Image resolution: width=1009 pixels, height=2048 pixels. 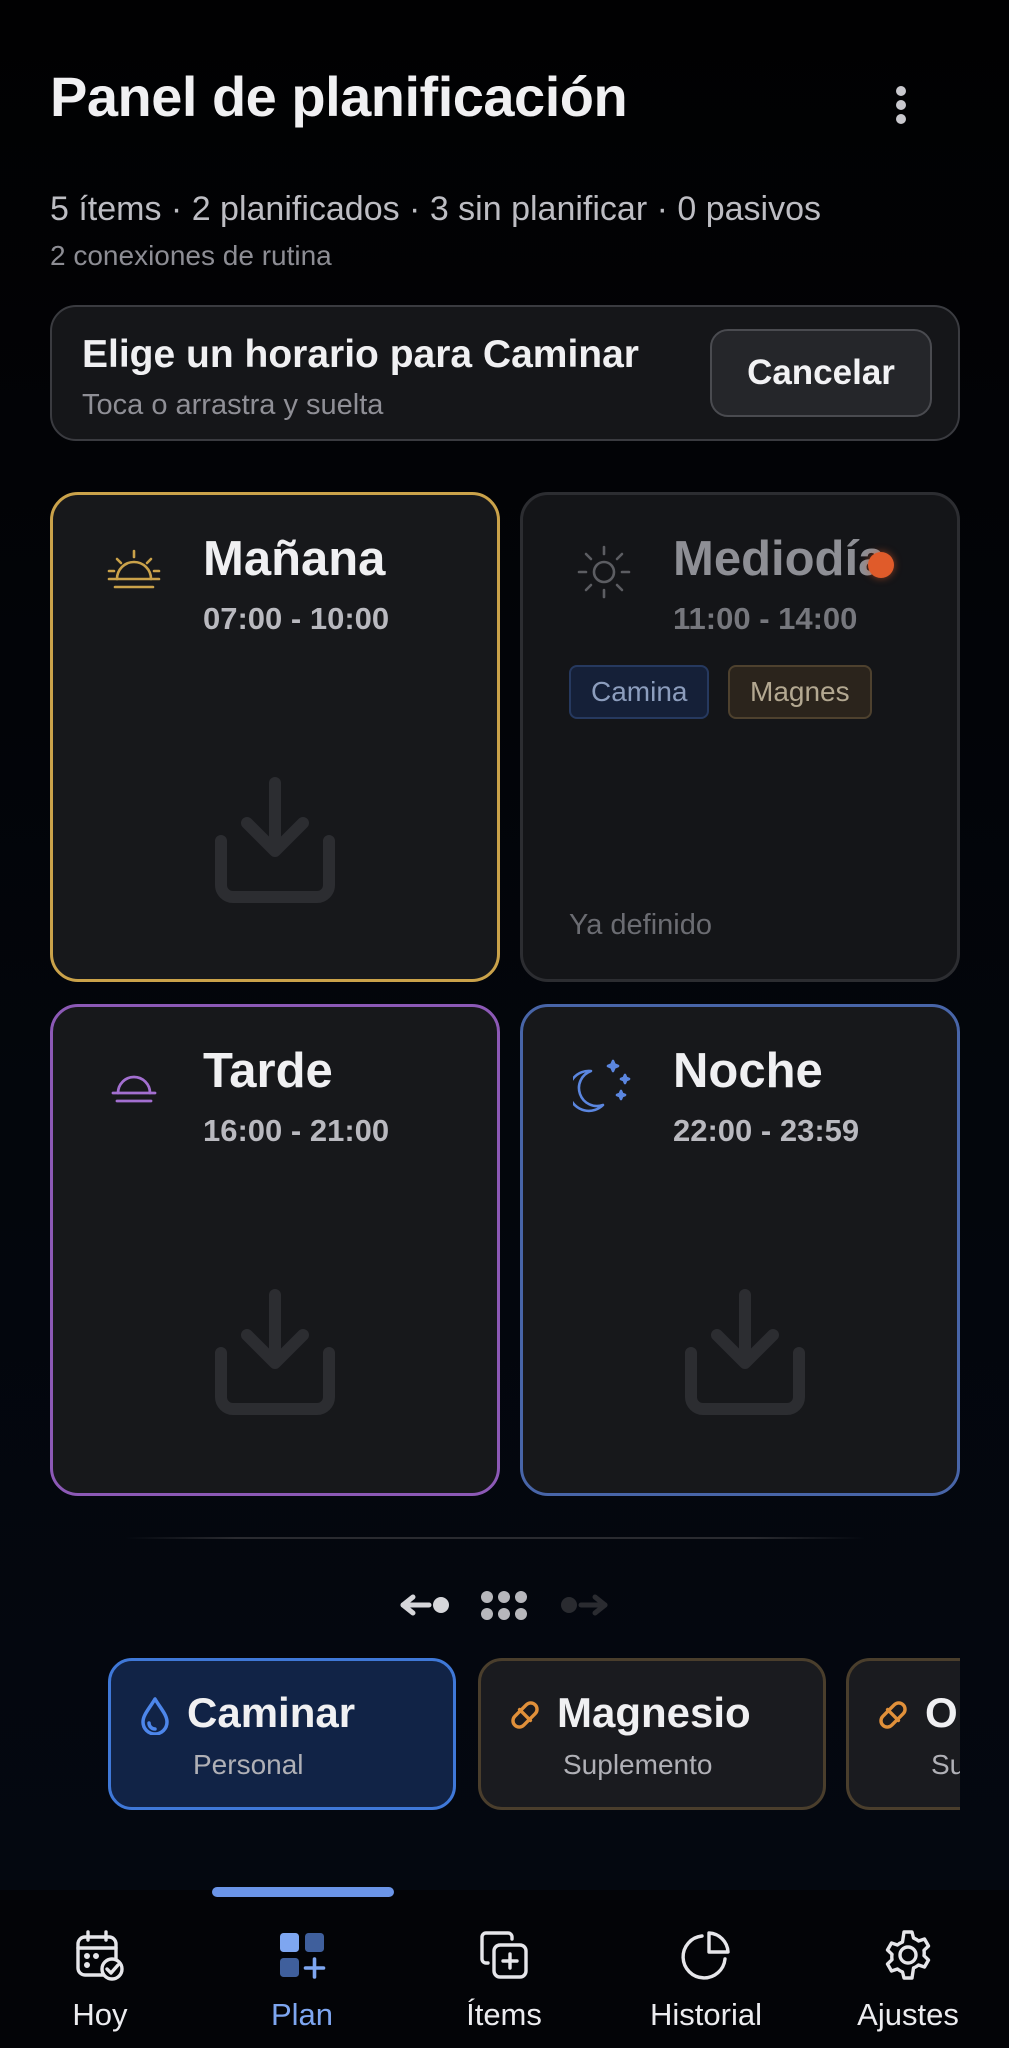 What do you see at coordinates (296, 1130) in the screenshot?
I see `slot-time-range: 16:00 - 21:00` at bounding box center [296, 1130].